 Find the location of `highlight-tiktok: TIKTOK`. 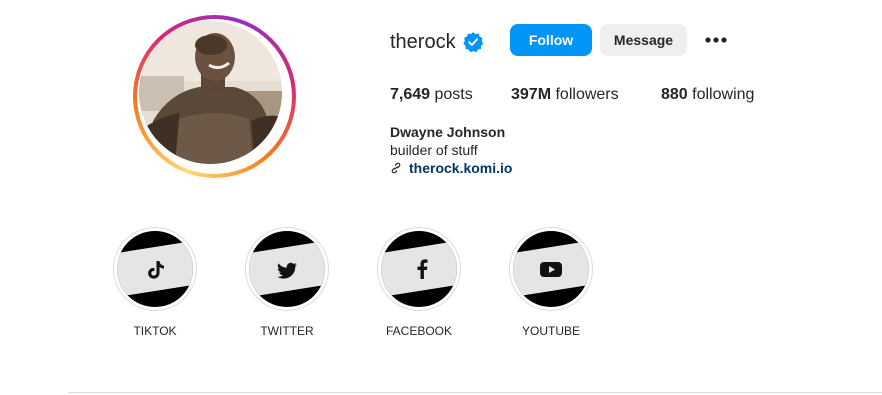

highlight-tiktok: TIKTOK is located at coordinates (155, 284).